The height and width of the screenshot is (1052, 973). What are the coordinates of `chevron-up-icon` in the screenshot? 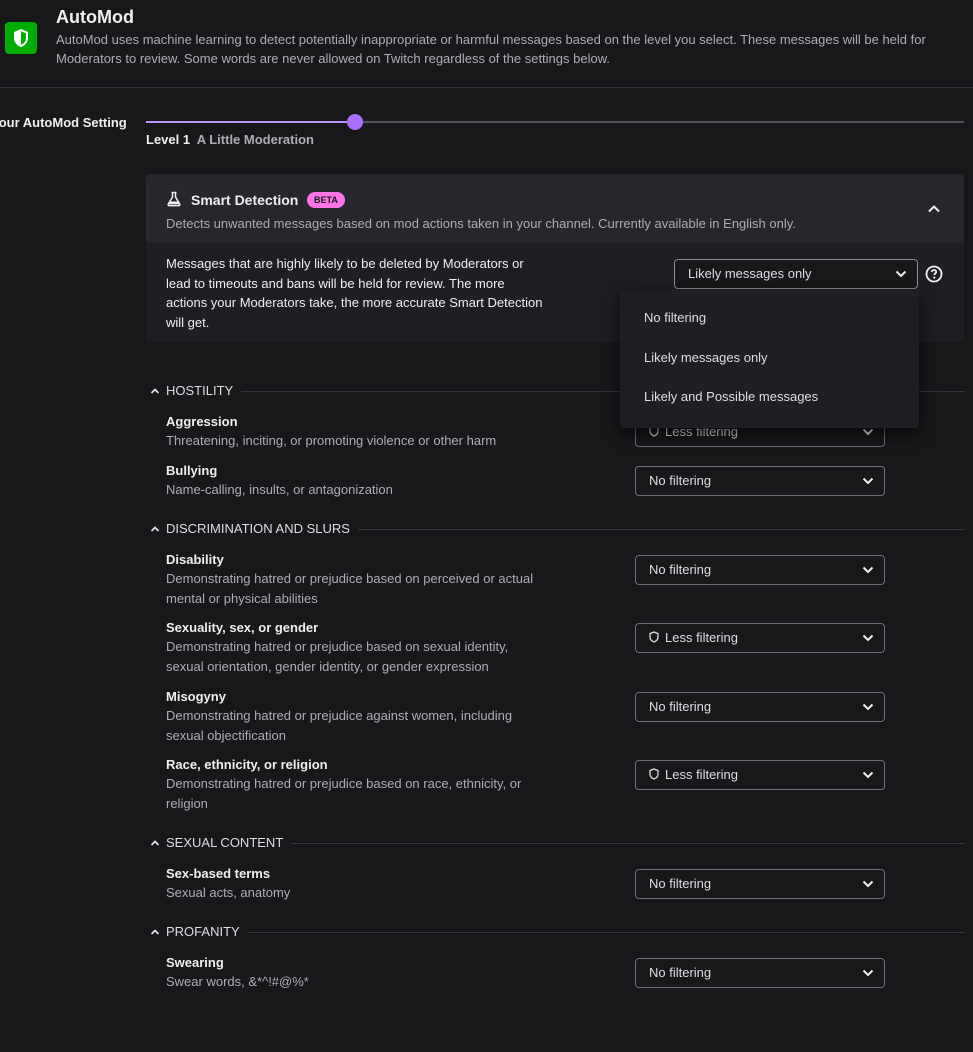 It's located at (934, 209).